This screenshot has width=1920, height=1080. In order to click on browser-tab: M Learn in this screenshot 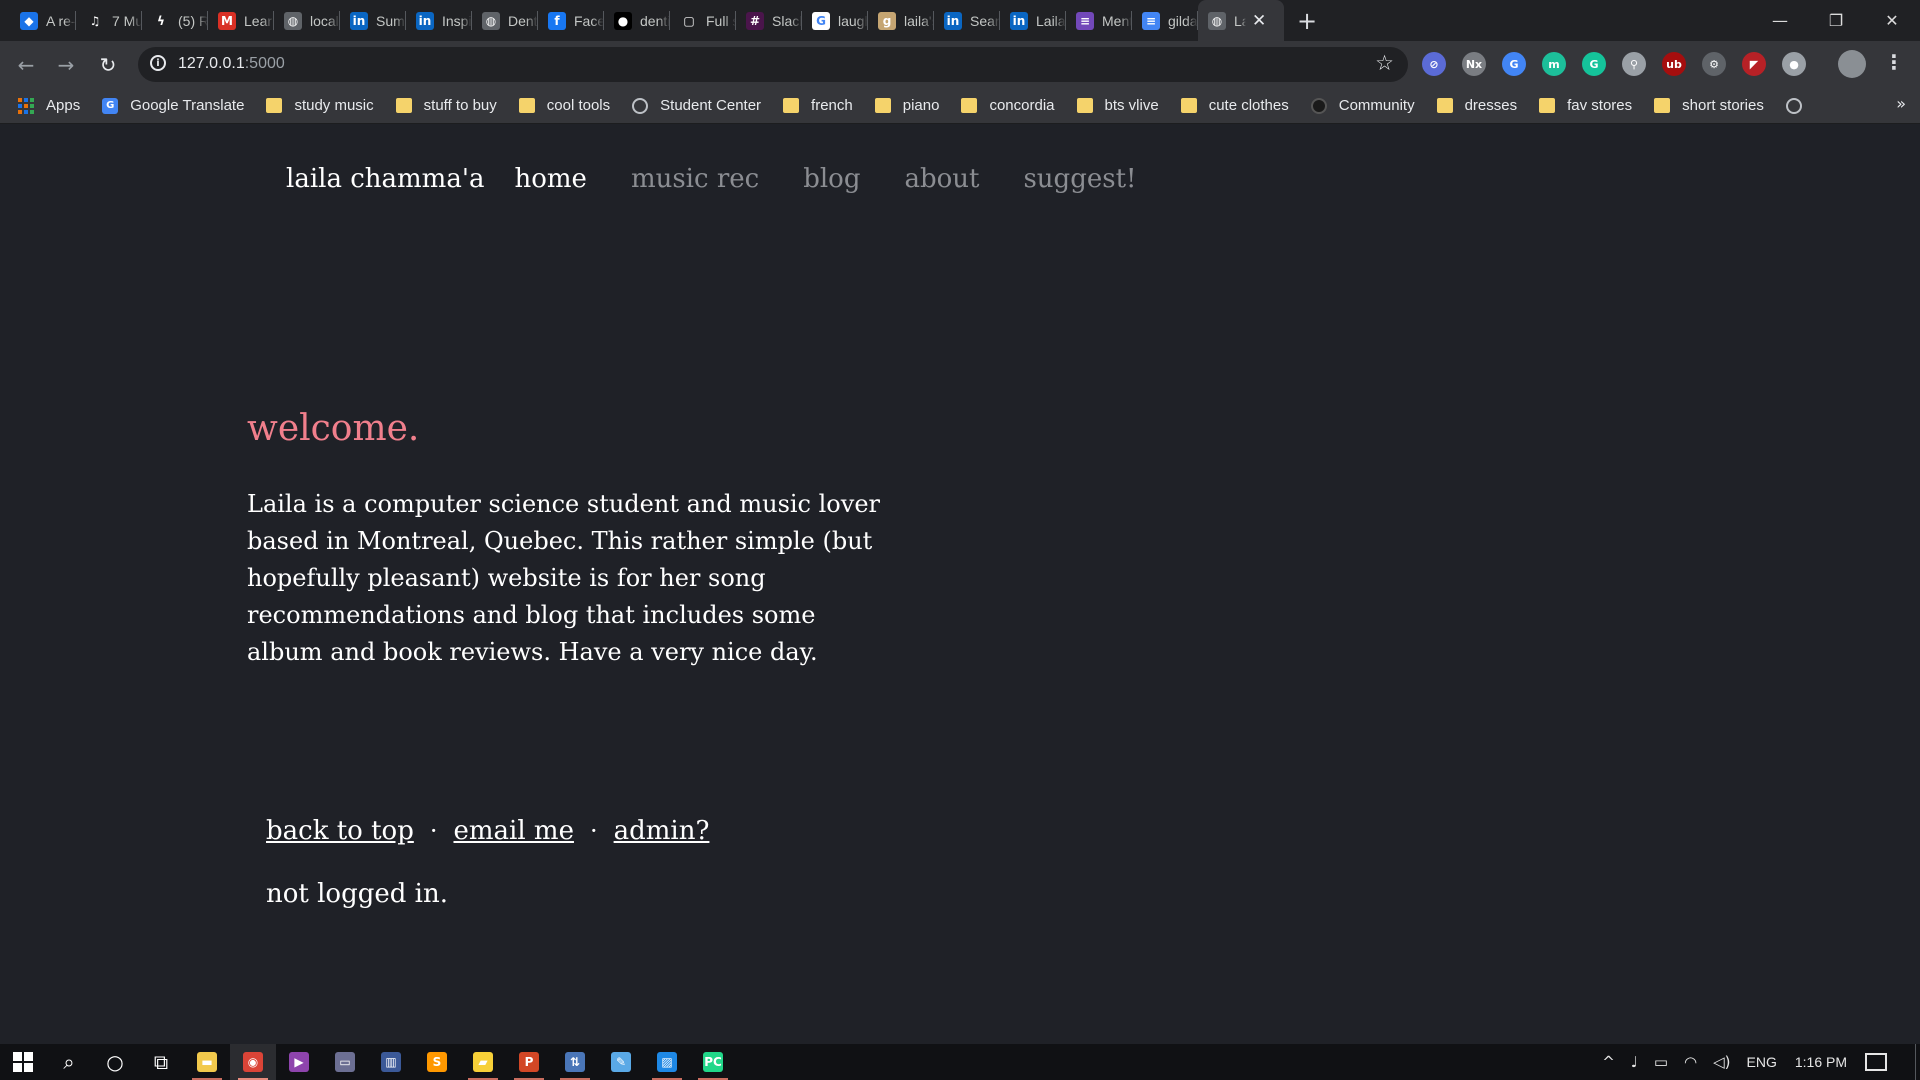, I will do `click(241, 20)`.